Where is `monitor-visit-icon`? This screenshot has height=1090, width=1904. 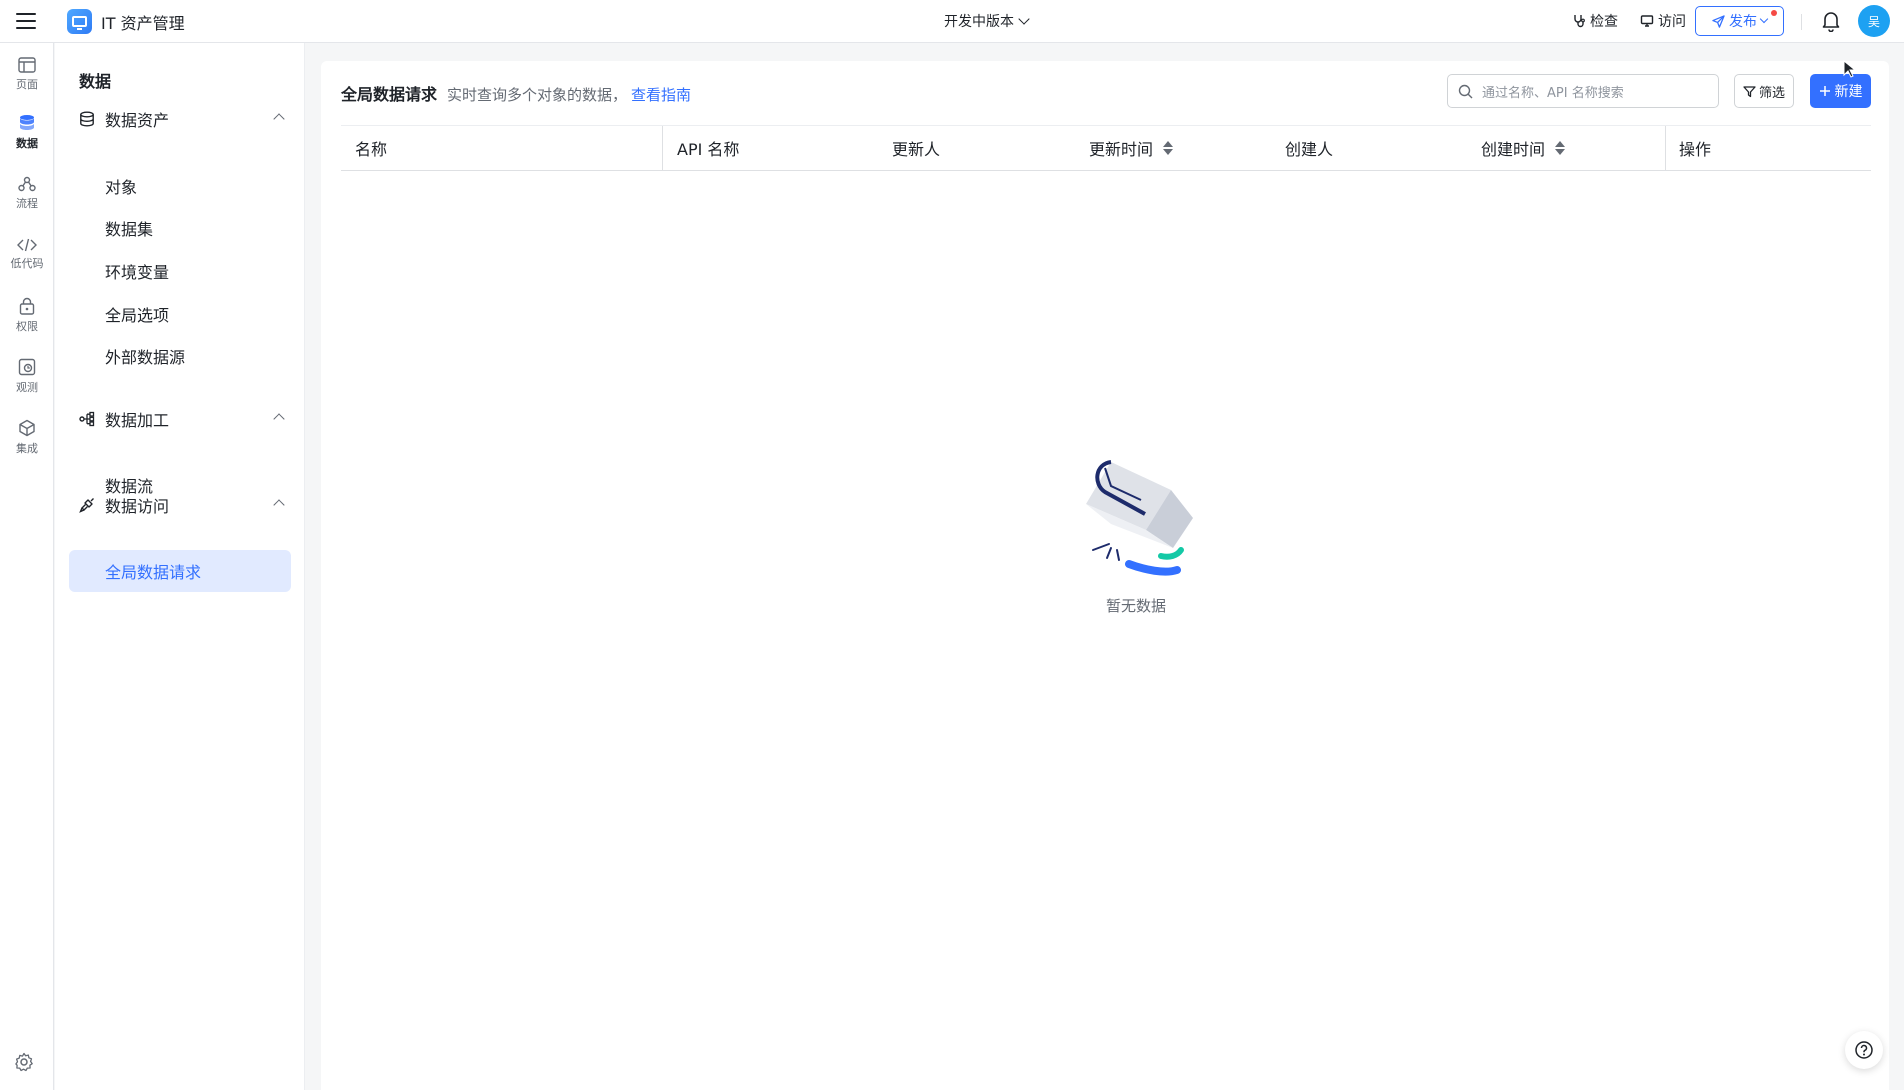 monitor-visit-icon is located at coordinates (1647, 21).